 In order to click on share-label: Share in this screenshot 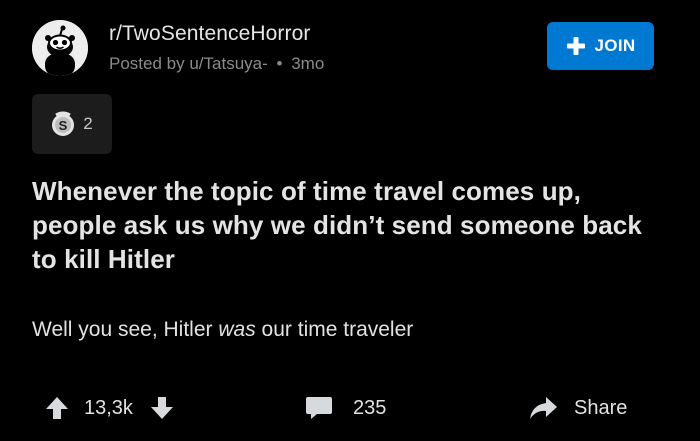, I will do `click(601, 407)`.